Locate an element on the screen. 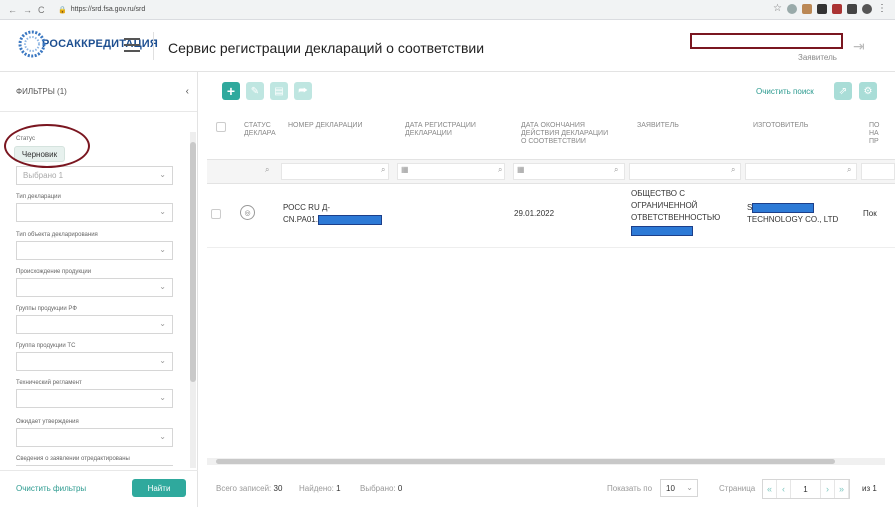  page-count: из 1 is located at coordinates (869, 488).